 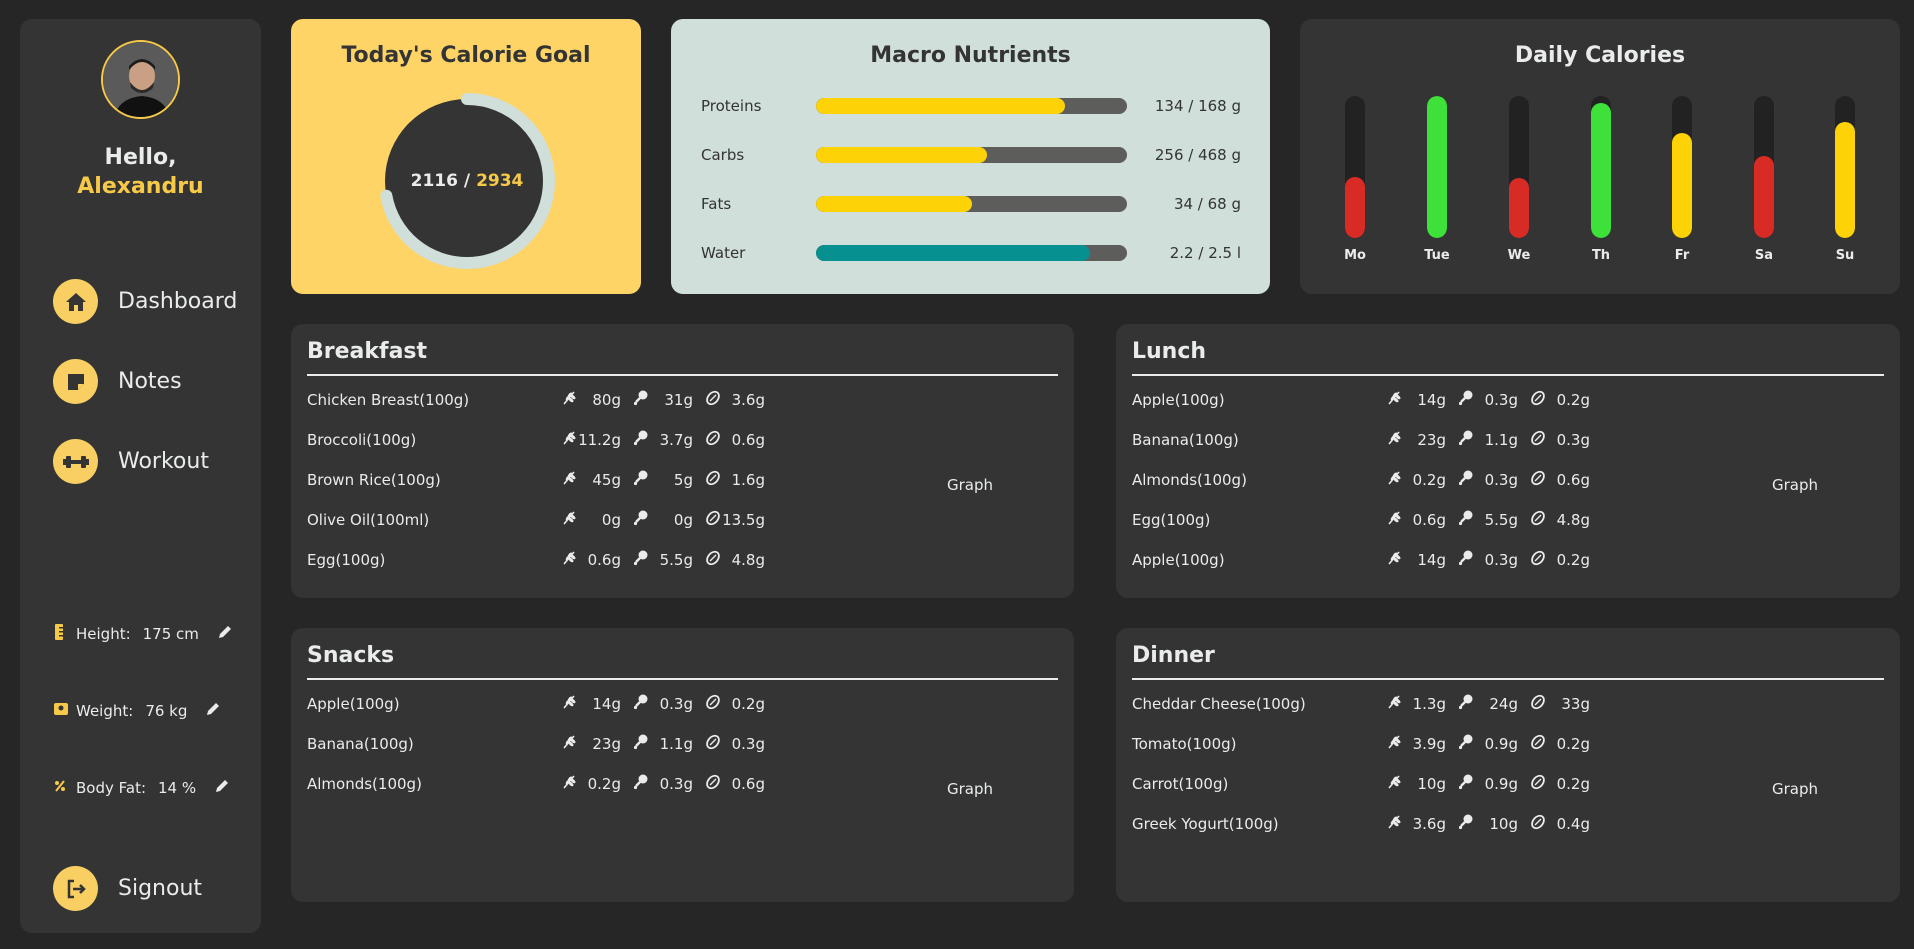 What do you see at coordinates (1197, 106) in the screenshot?
I see `macro-value: 134 / 168 g` at bounding box center [1197, 106].